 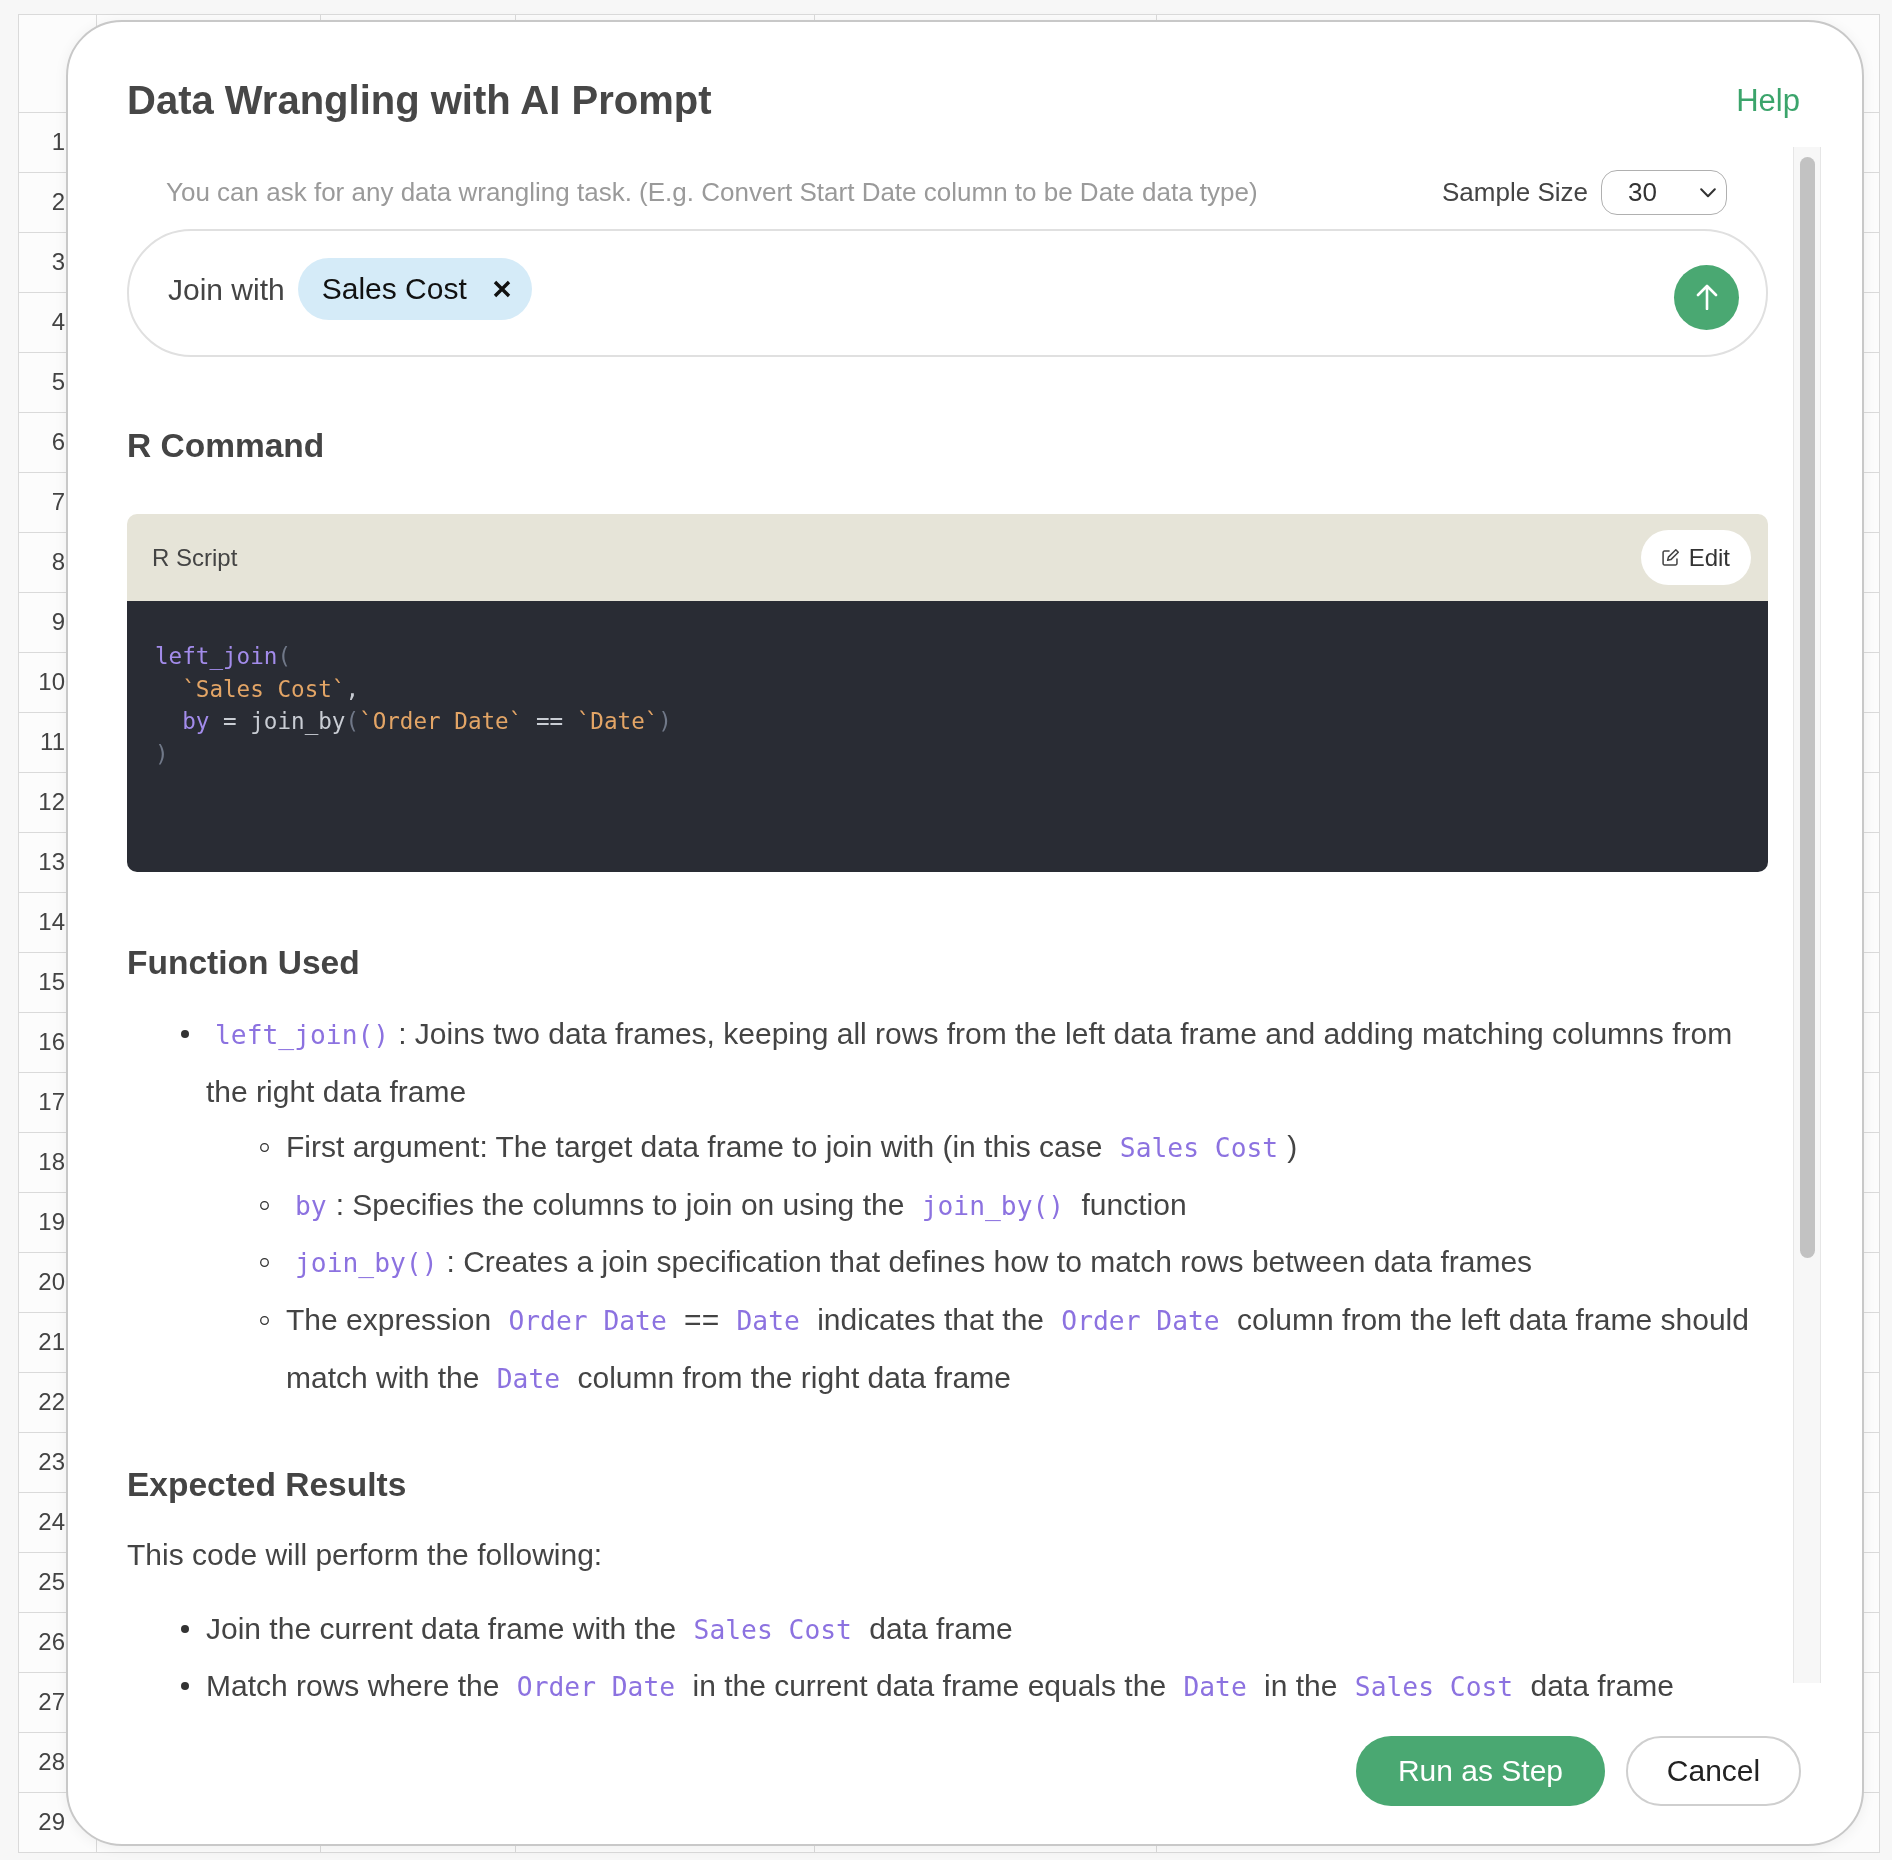 What do you see at coordinates (712, 192) in the screenshot?
I see `instruction-text: You can ask for any data wrangling task. (E.g. Convert Start Date column to be Date data type)` at bounding box center [712, 192].